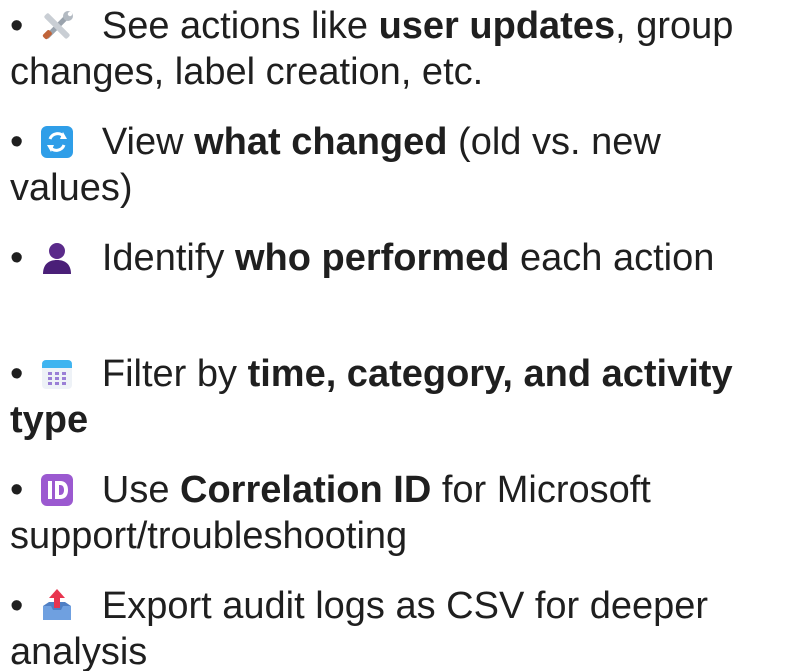 This screenshot has height=671, width=789. What do you see at coordinates (321, 142) in the screenshot?
I see `item-text-bold: what changed` at bounding box center [321, 142].